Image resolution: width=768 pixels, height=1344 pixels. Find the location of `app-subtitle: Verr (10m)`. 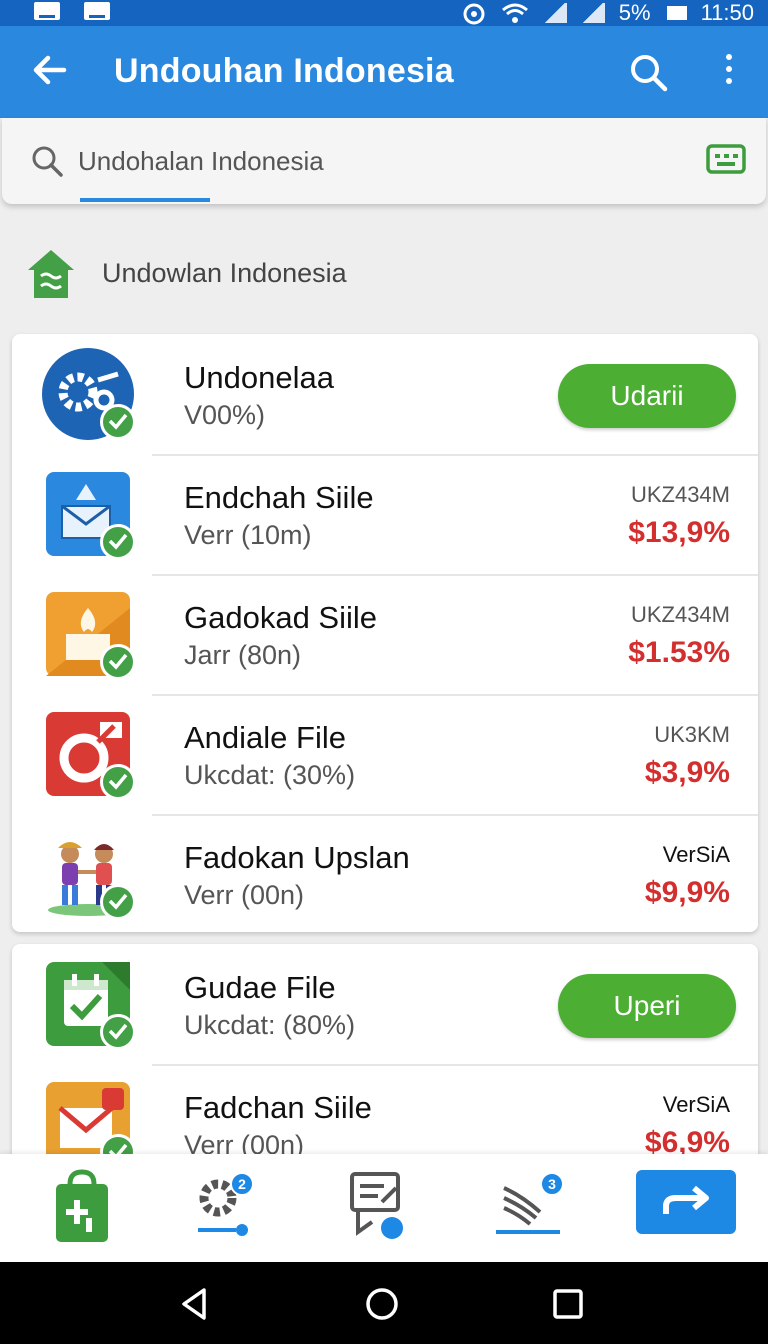

app-subtitle: Verr (10m) is located at coordinates (248, 535).